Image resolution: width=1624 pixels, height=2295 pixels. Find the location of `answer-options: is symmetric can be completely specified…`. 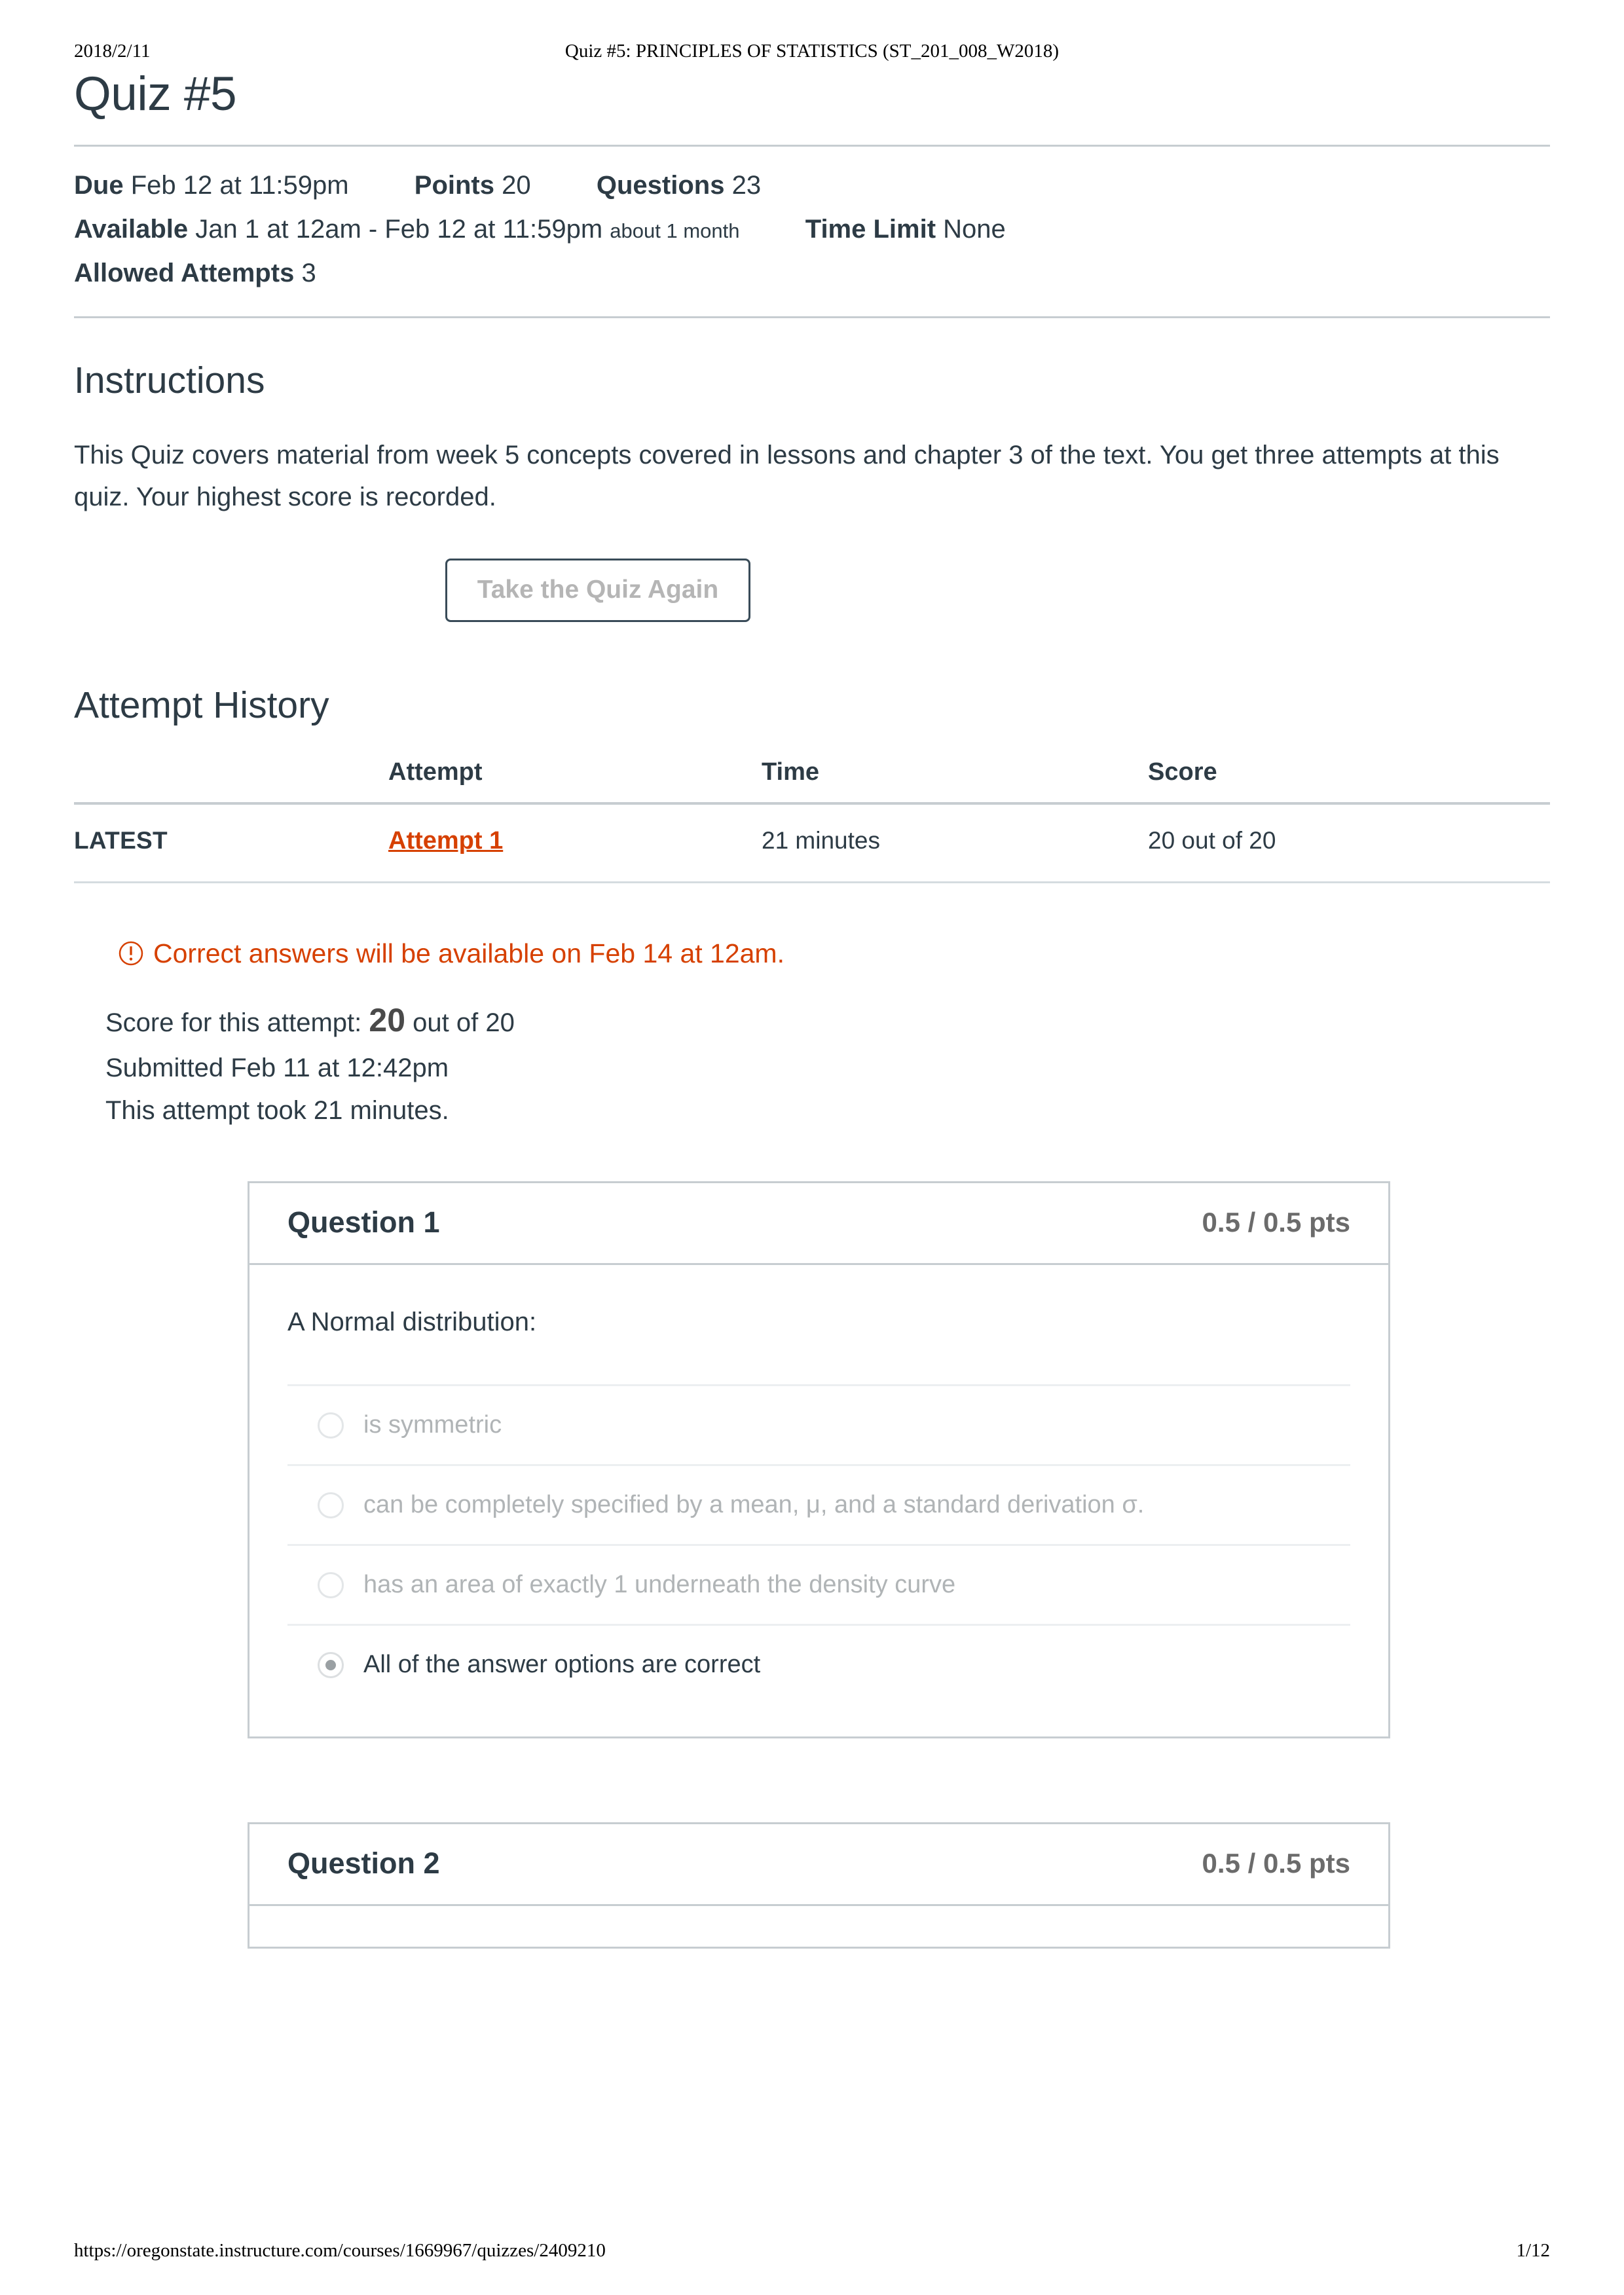

answer-options: is symmetric can be completely specified… is located at coordinates (818, 1544).